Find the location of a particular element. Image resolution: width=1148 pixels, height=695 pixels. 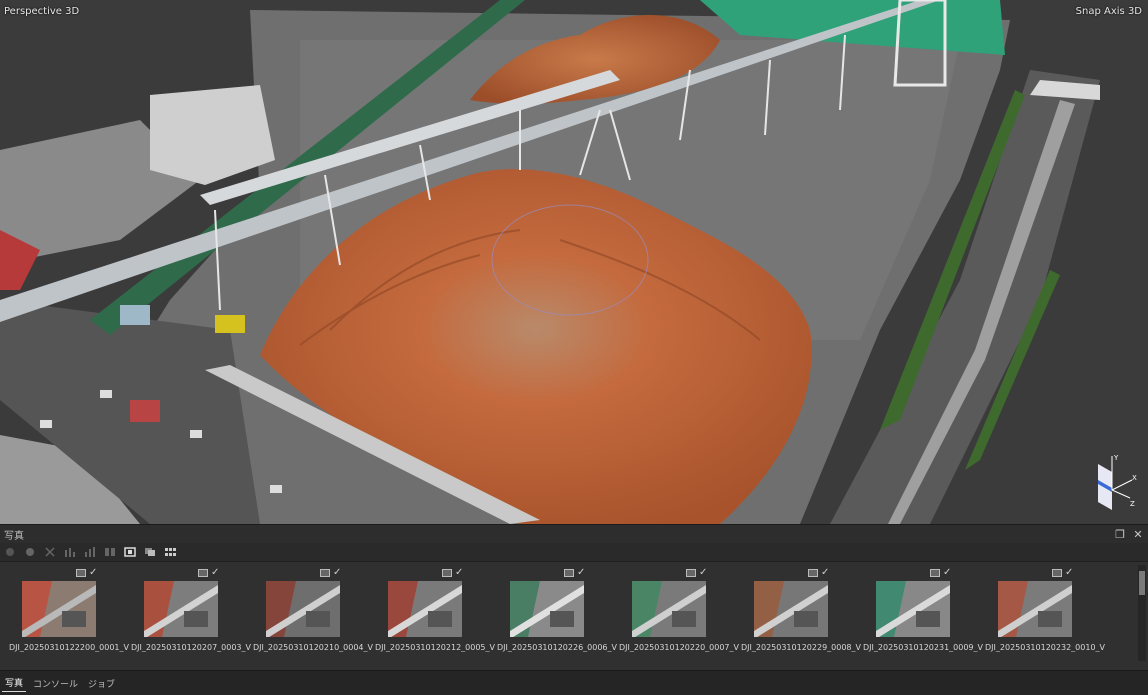

photo-thumbnail: ✓ DJI_20250310120207_0003_V is located at coordinates (191, 613).